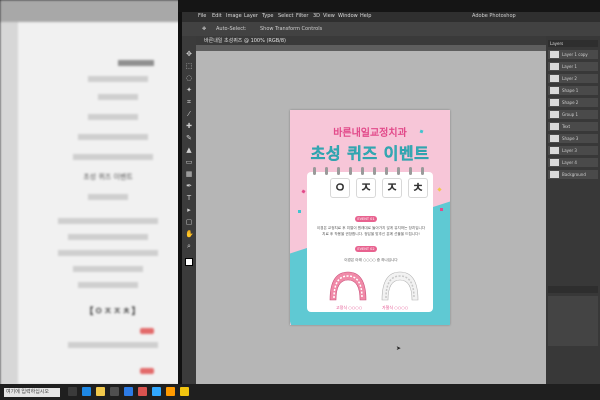 The image size is (600, 400). I want to click on menu-window: Window, so click(348, 16).